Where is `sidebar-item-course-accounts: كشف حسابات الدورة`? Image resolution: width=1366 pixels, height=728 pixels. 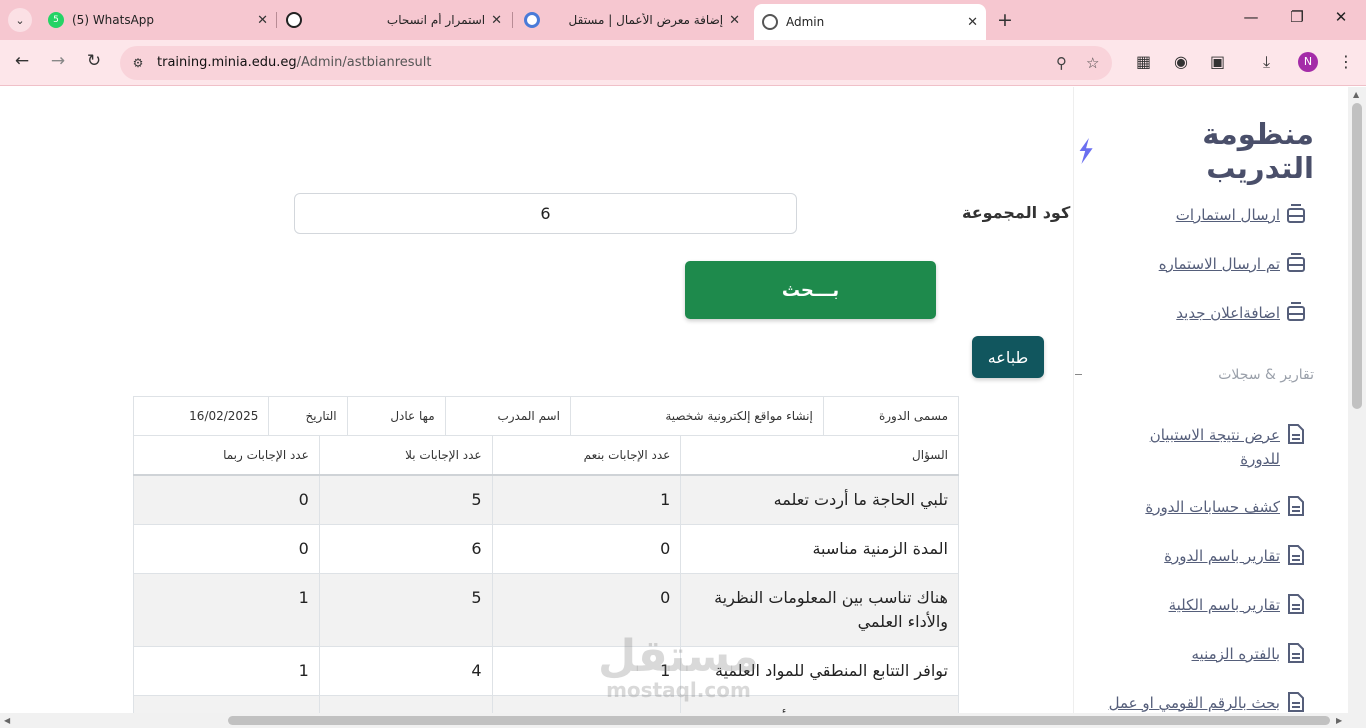 sidebar-item-course-accounts: كشف حسابات الدورة is located at coordinates (1225, 507).